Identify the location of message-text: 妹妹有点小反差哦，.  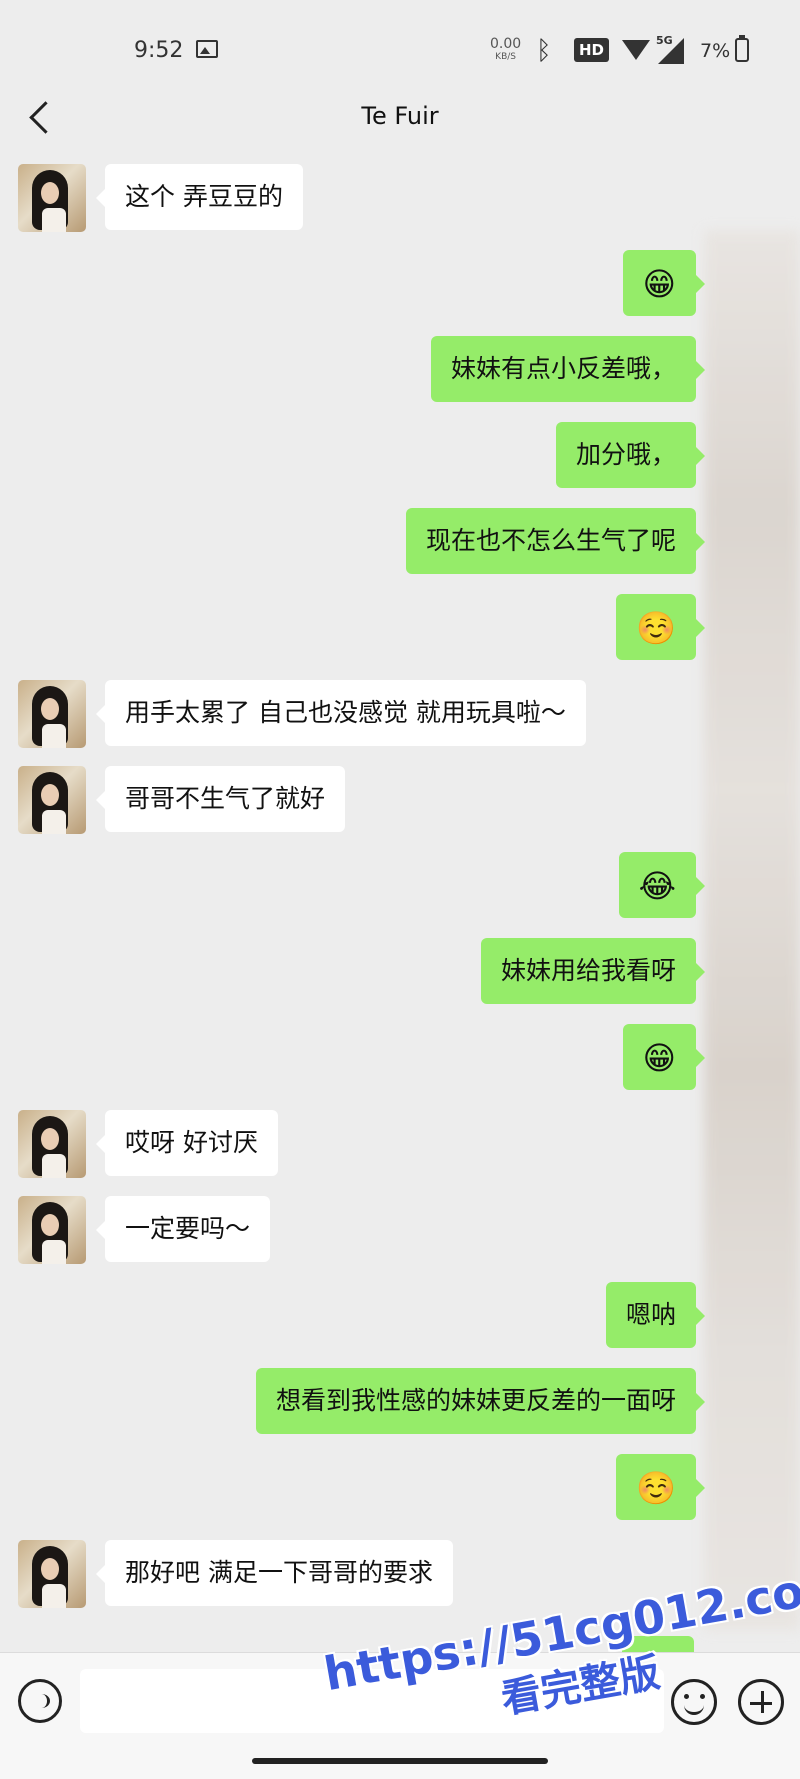
(563, 368).